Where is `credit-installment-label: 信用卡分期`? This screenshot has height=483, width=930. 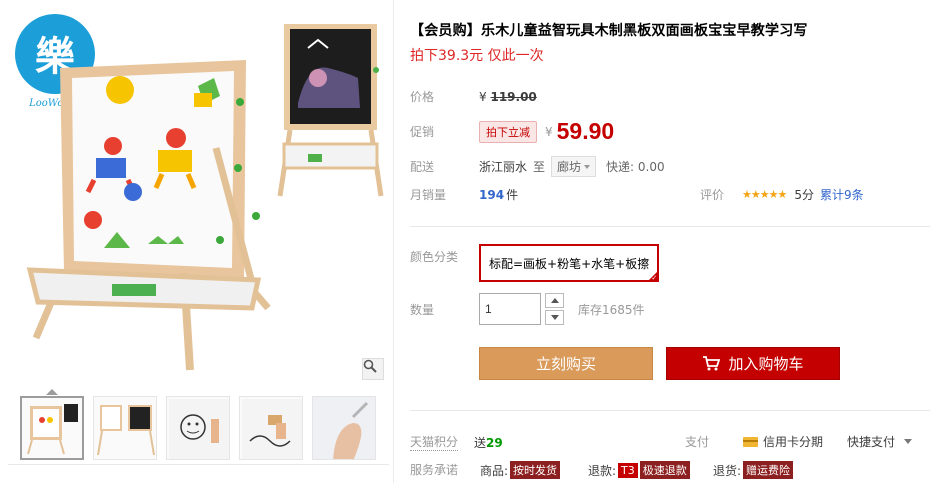 credit-installment-label: 信用卡分期 is located at coordinates (793, 442).